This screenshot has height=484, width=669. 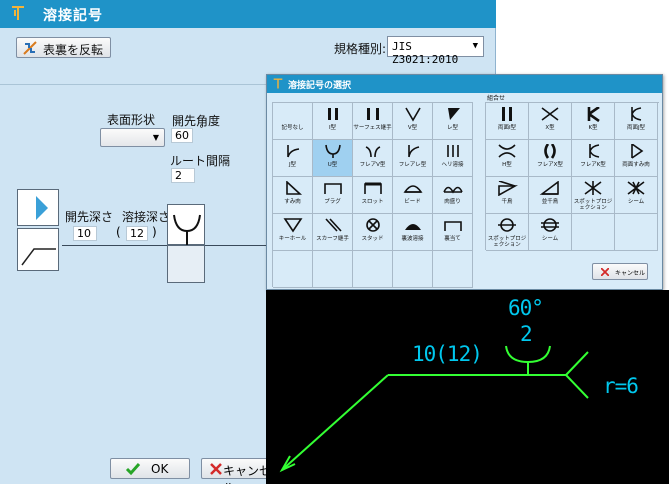 I want to click on combo-symbol-cell: 千鳥, so click(x=507, y=195).